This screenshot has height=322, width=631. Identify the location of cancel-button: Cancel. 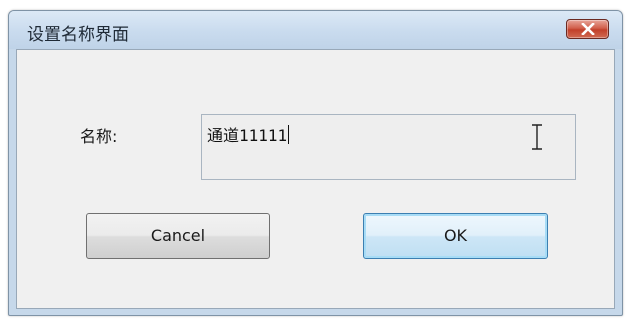
(178, 236).